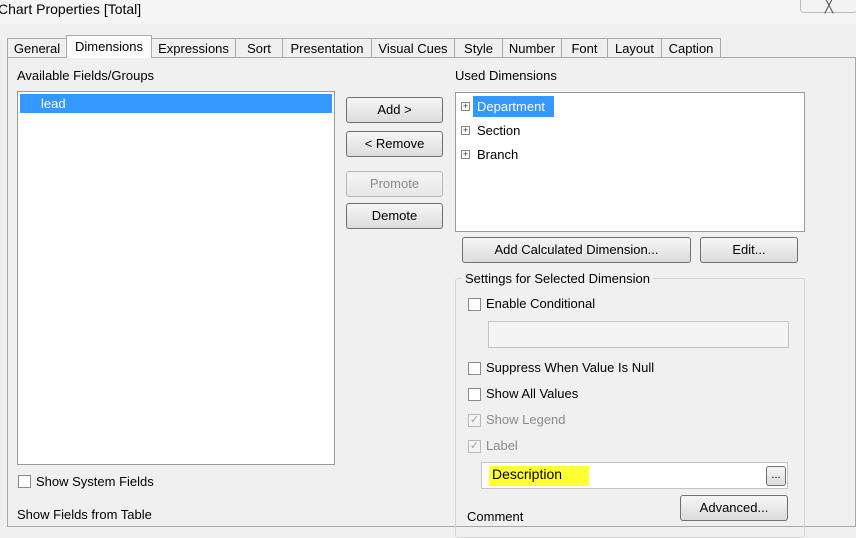 This screenshot has height=538, width=856. What do you see at coordinates (532, 393) in the screenshot?
I see `show-all-values-label: Show All Values` at bounding box center [532, 393].